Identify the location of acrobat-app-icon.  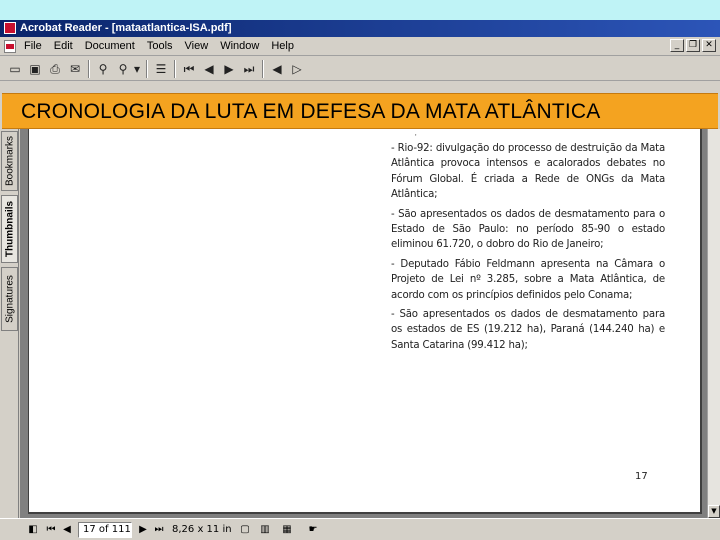
(10, 28).